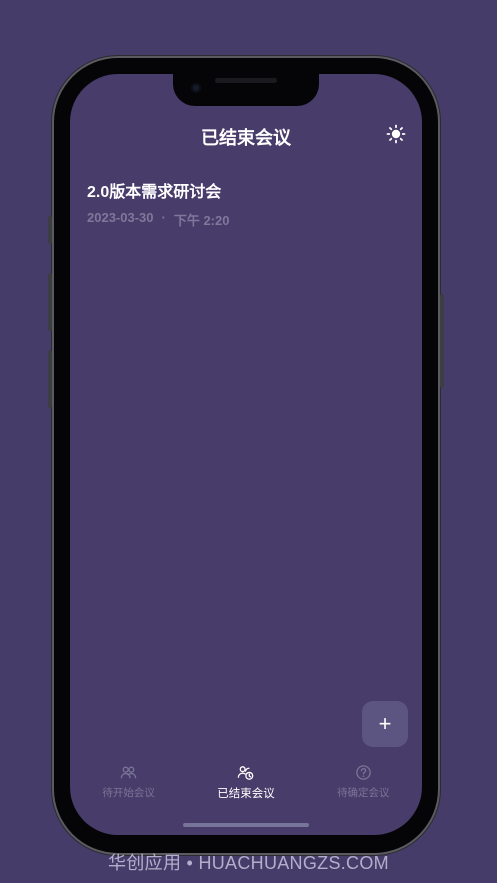  I want to click on meeting-list-item: 2.0版本需求研讨会 2023-03-30 · 下午 2:20, so click(246, 203).